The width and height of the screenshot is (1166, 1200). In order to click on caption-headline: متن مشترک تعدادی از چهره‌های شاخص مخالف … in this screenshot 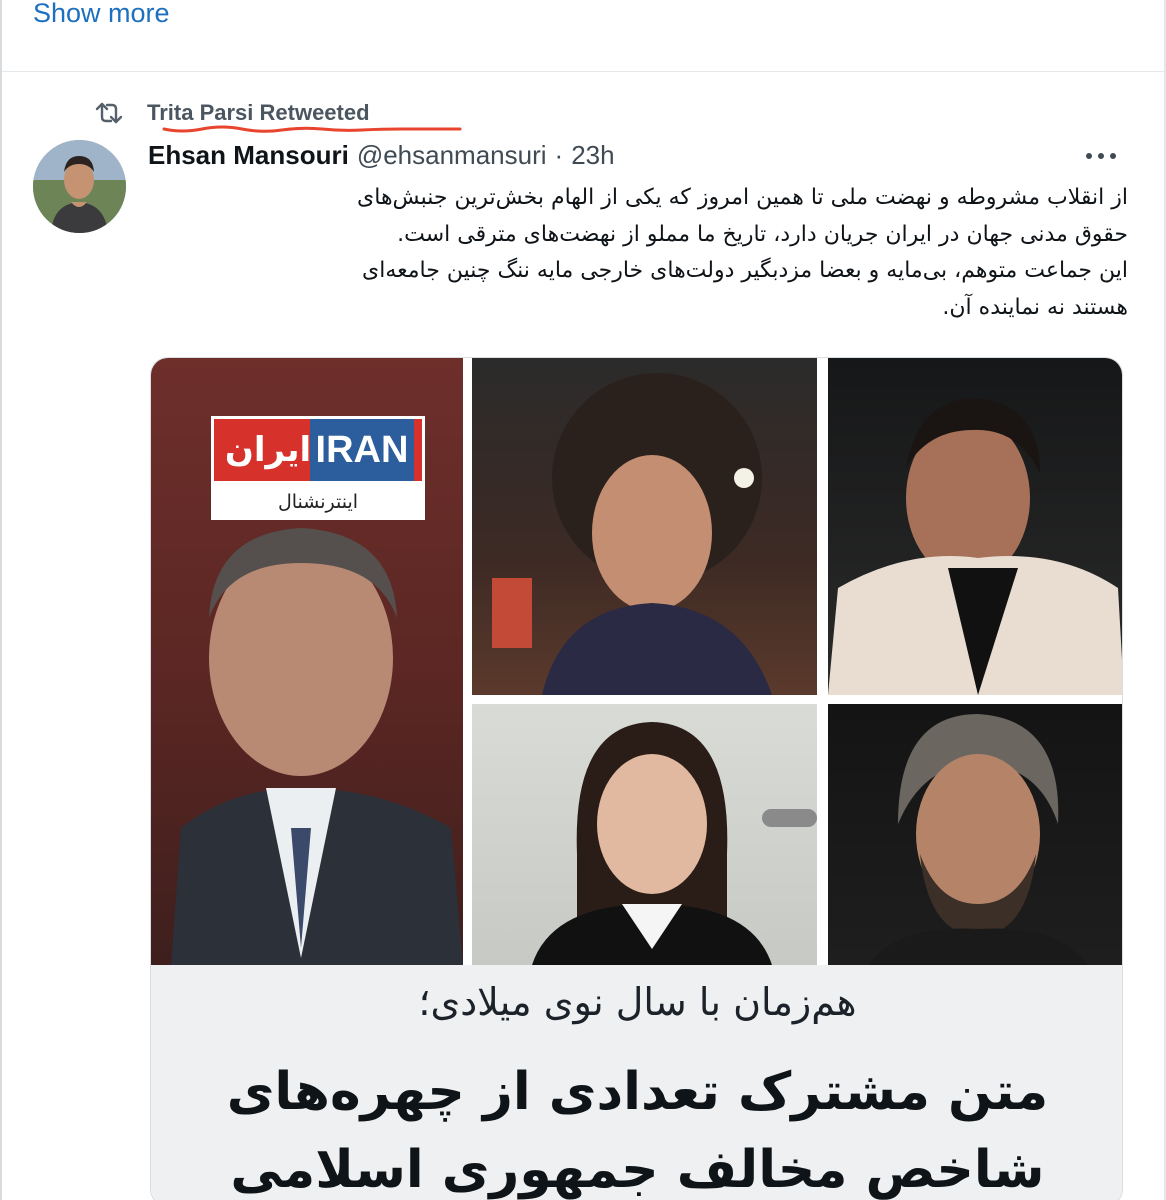, I will do `click(636, 1126)`.